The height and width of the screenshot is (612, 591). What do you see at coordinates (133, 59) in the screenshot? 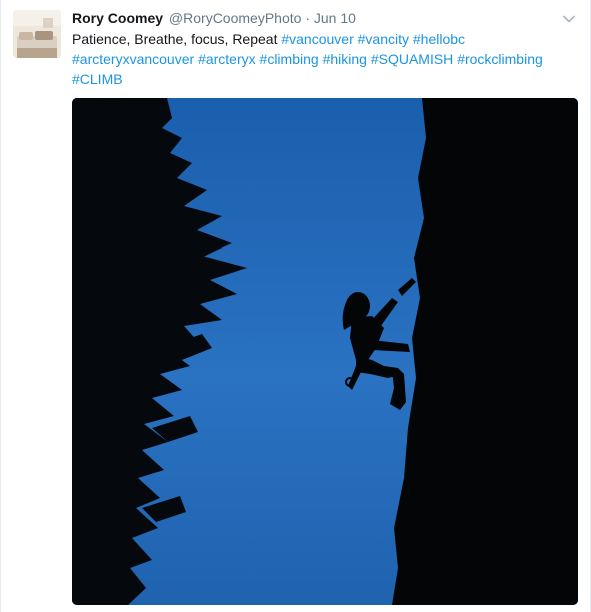
I see `hashtag-link: #arcteryxvancouver` at bounding box center [133, 59].